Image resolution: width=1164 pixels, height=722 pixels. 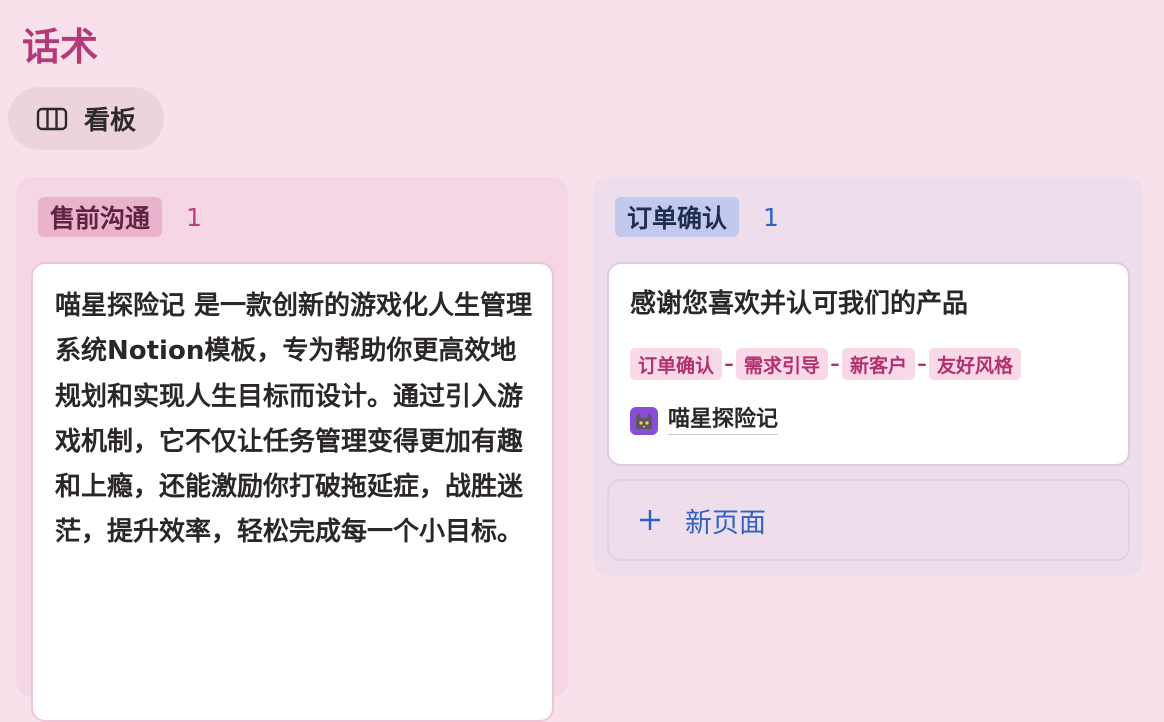 What do you see at coordinates (650, 520) in the screenshot?
I see `plus-icon` at bounding box center [650, 520].